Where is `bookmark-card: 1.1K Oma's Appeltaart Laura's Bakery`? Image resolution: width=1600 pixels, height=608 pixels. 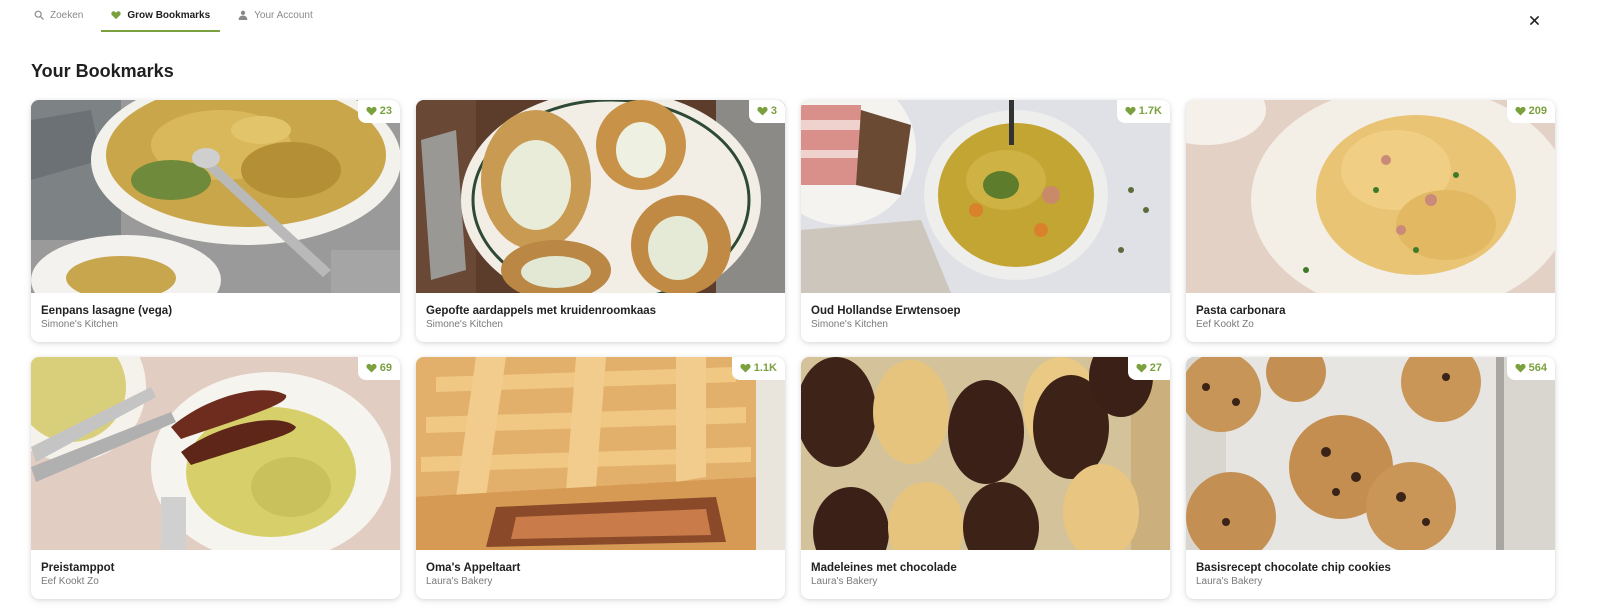
bookmark-card: 1.1K Oma's Appeltaart Laura's Bakery is located at coordinates (600, 478).